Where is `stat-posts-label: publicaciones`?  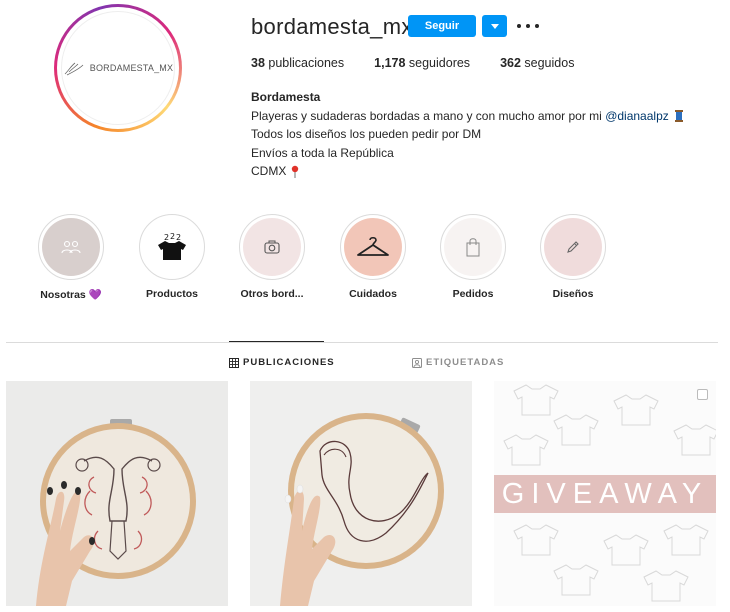 stat-posts-label: publicaciones is located at coordinates (306, 63).